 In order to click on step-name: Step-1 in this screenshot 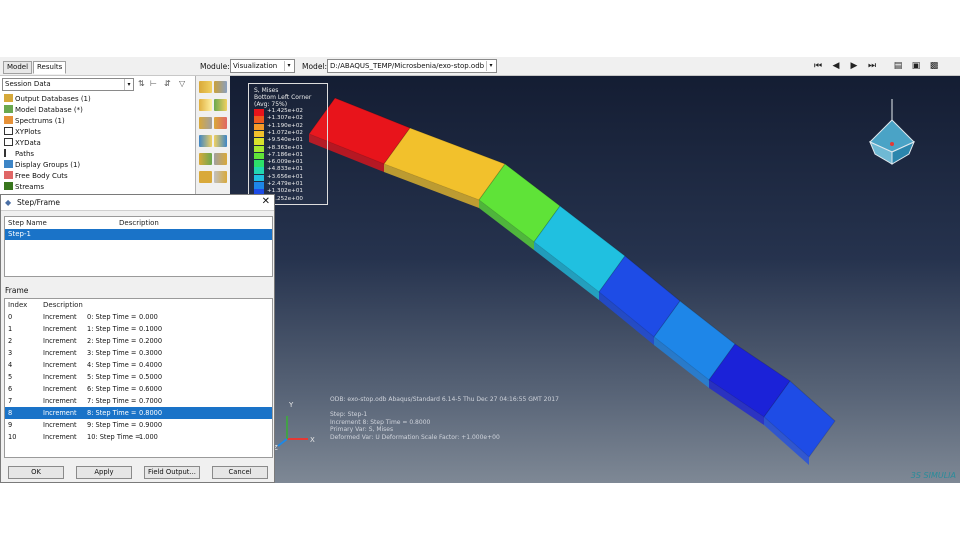, I will do `click(19, 234)`.